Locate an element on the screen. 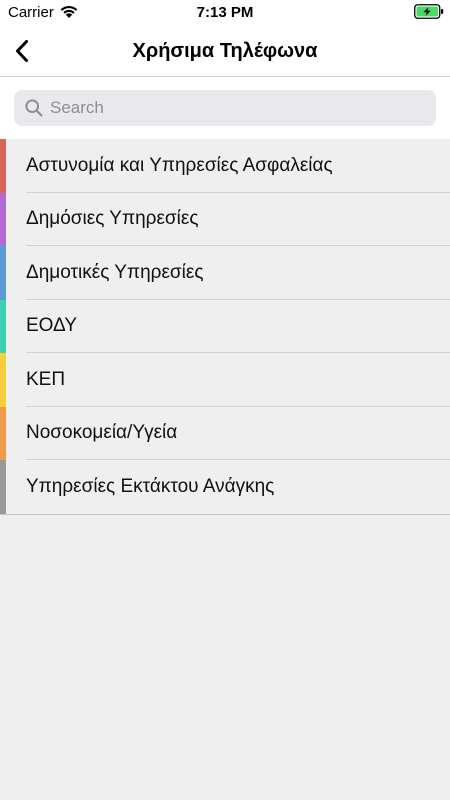  battery-charging-icon is located at coordinates (429, 11).